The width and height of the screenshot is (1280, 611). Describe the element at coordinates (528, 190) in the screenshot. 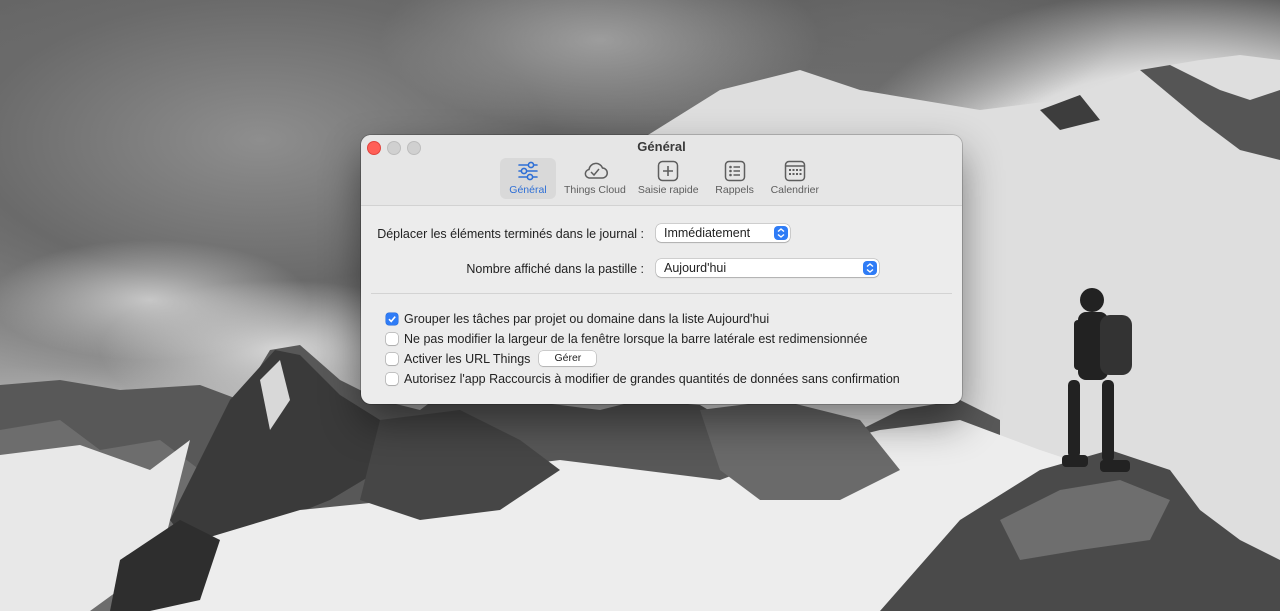

I see `tab-label: Général` at that location.